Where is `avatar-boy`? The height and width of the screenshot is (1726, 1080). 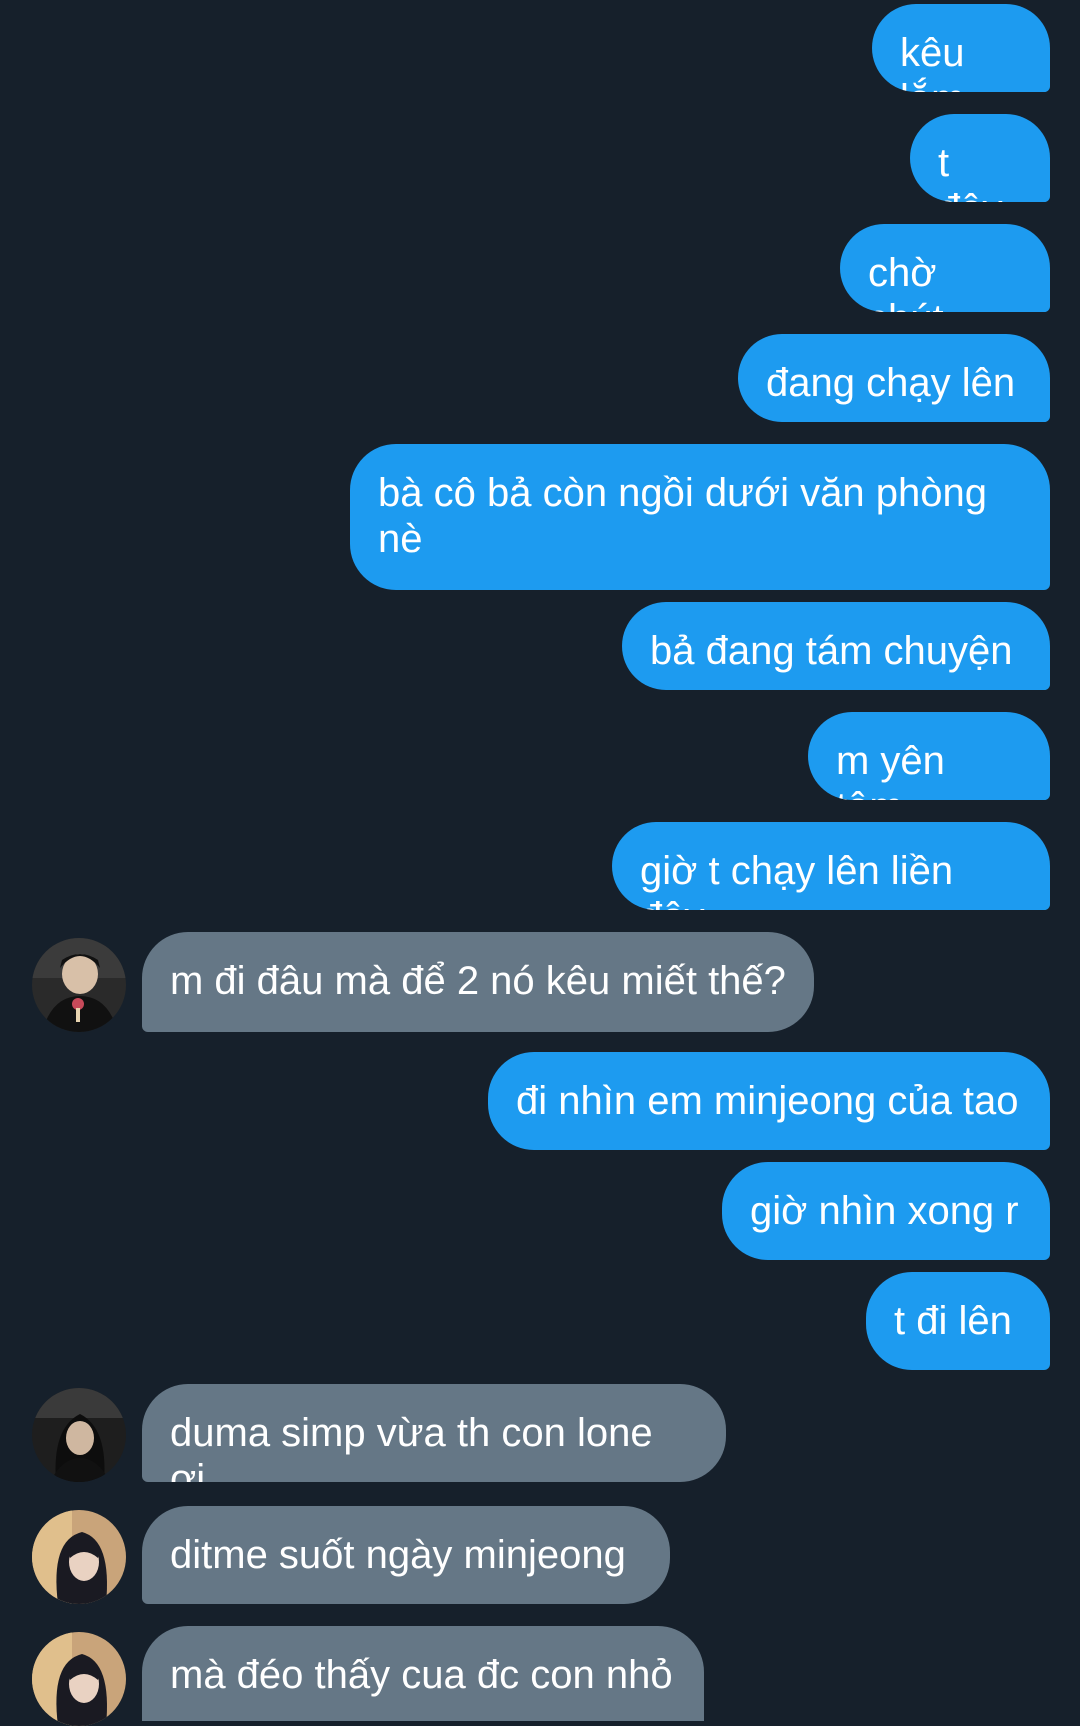 avatar-boy is located at coordinates (79, 985).